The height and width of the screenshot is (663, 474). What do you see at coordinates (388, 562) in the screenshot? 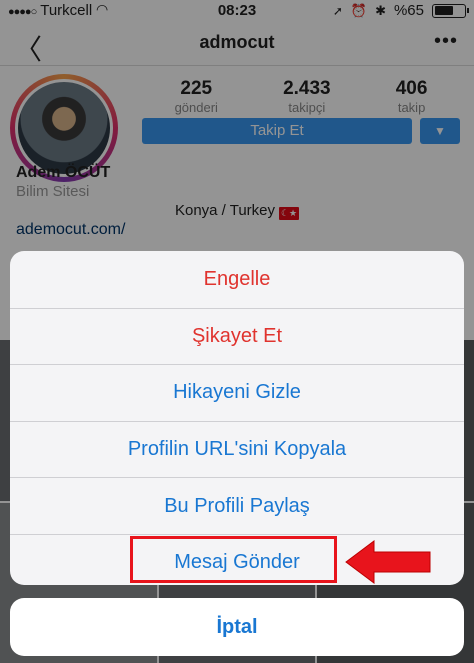
I see `annotation-arrow-icon` at bounding box center [388, 562].